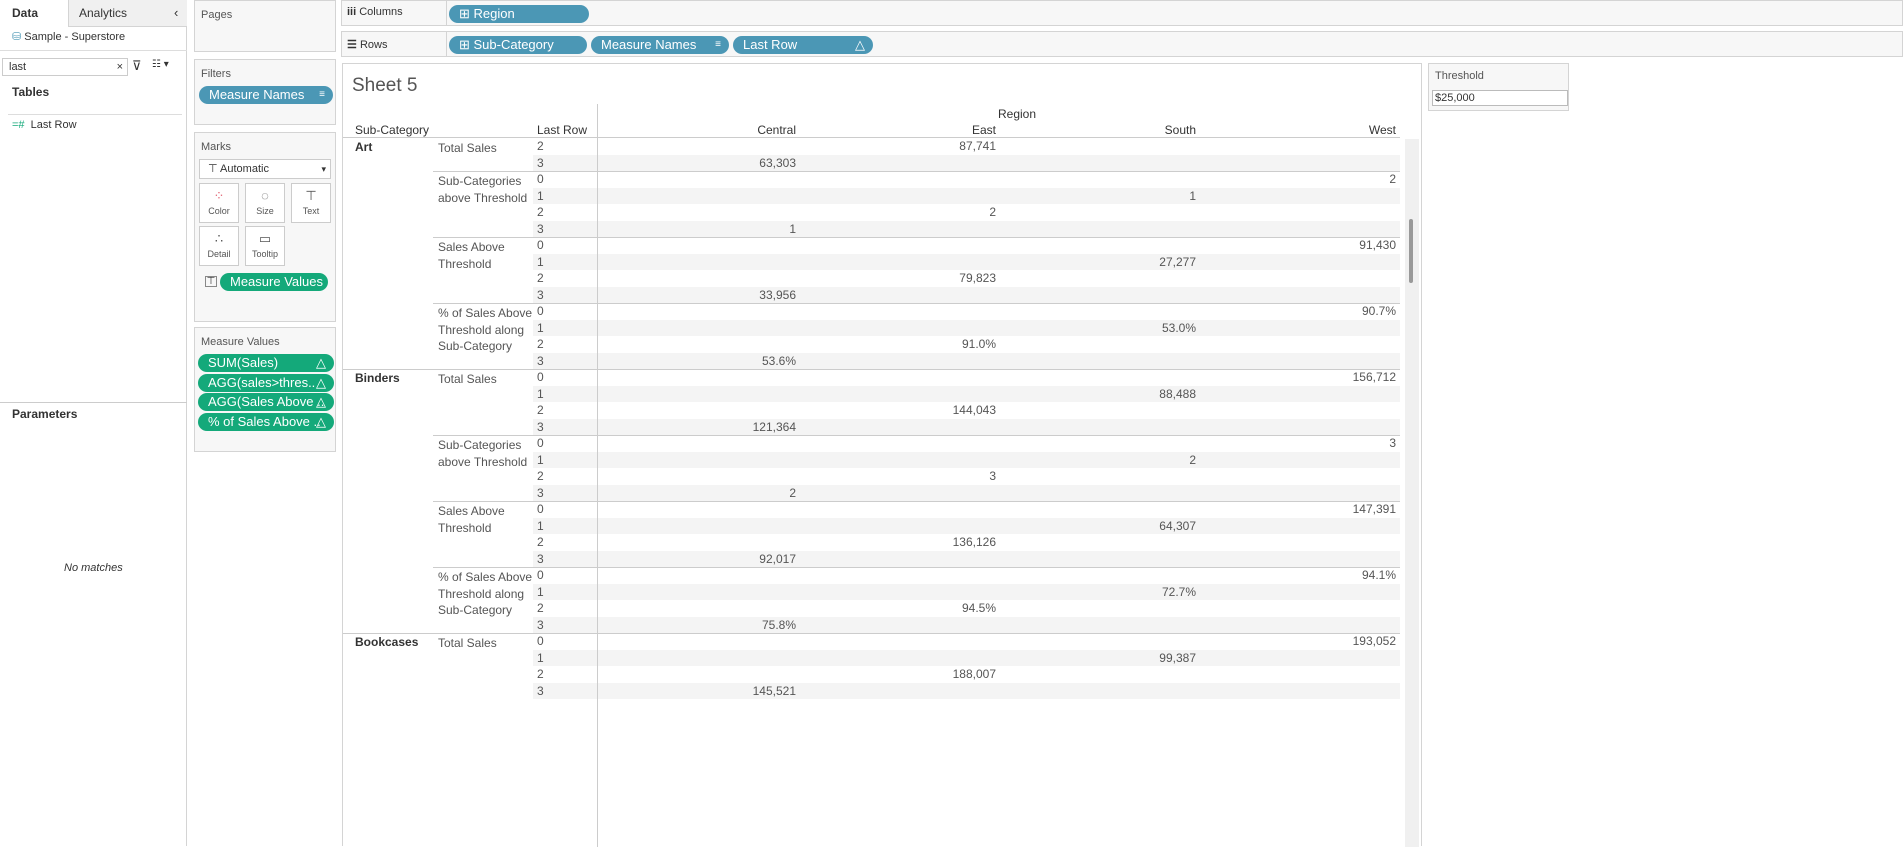 This screenshot has width=1903, height=847. I want to click on color-button: ⁘ Color, so click(219, 203).